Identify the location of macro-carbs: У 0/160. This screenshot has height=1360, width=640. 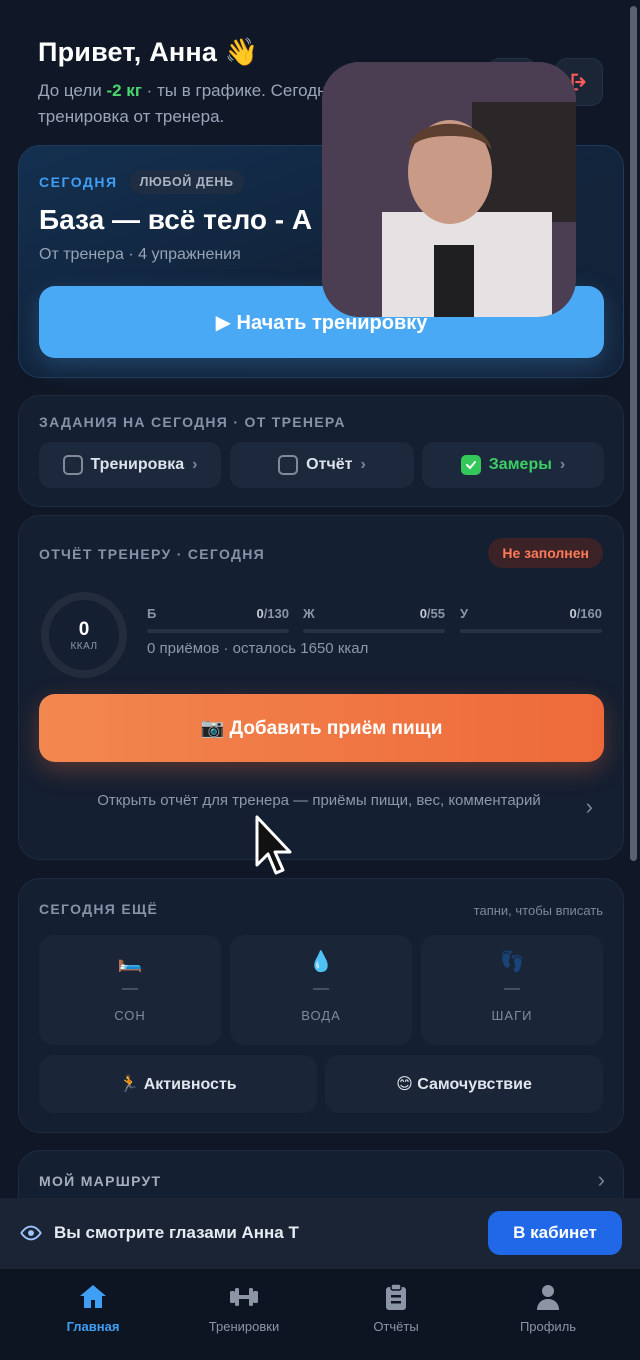
(531, 619).